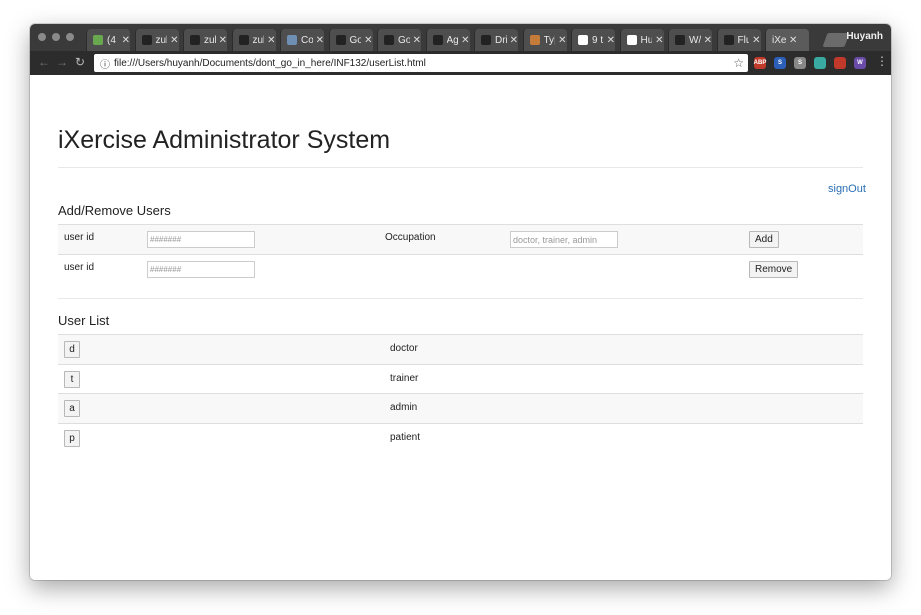 This screenshot has width=921, height=615. I want to click on browser-tab: W/✕, so click(690, 40).